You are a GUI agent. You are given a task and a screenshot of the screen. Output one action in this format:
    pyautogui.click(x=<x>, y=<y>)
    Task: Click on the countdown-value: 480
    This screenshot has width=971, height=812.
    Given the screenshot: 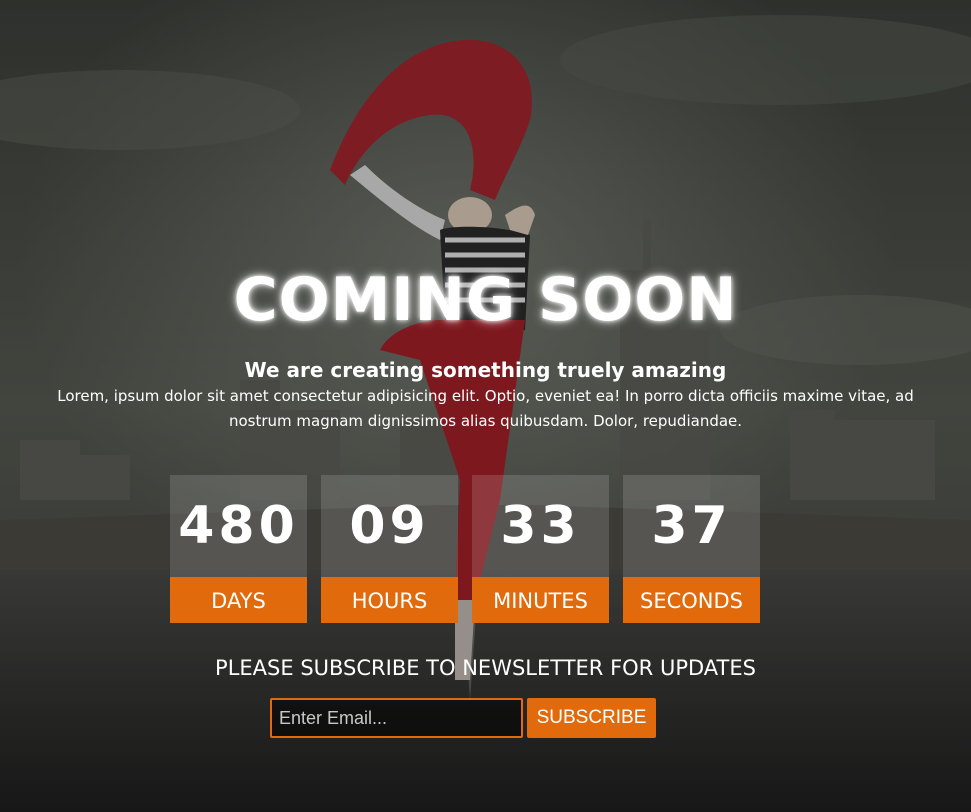 What is the action you would take?
    pyautogui.click(x=238, y=526)
    